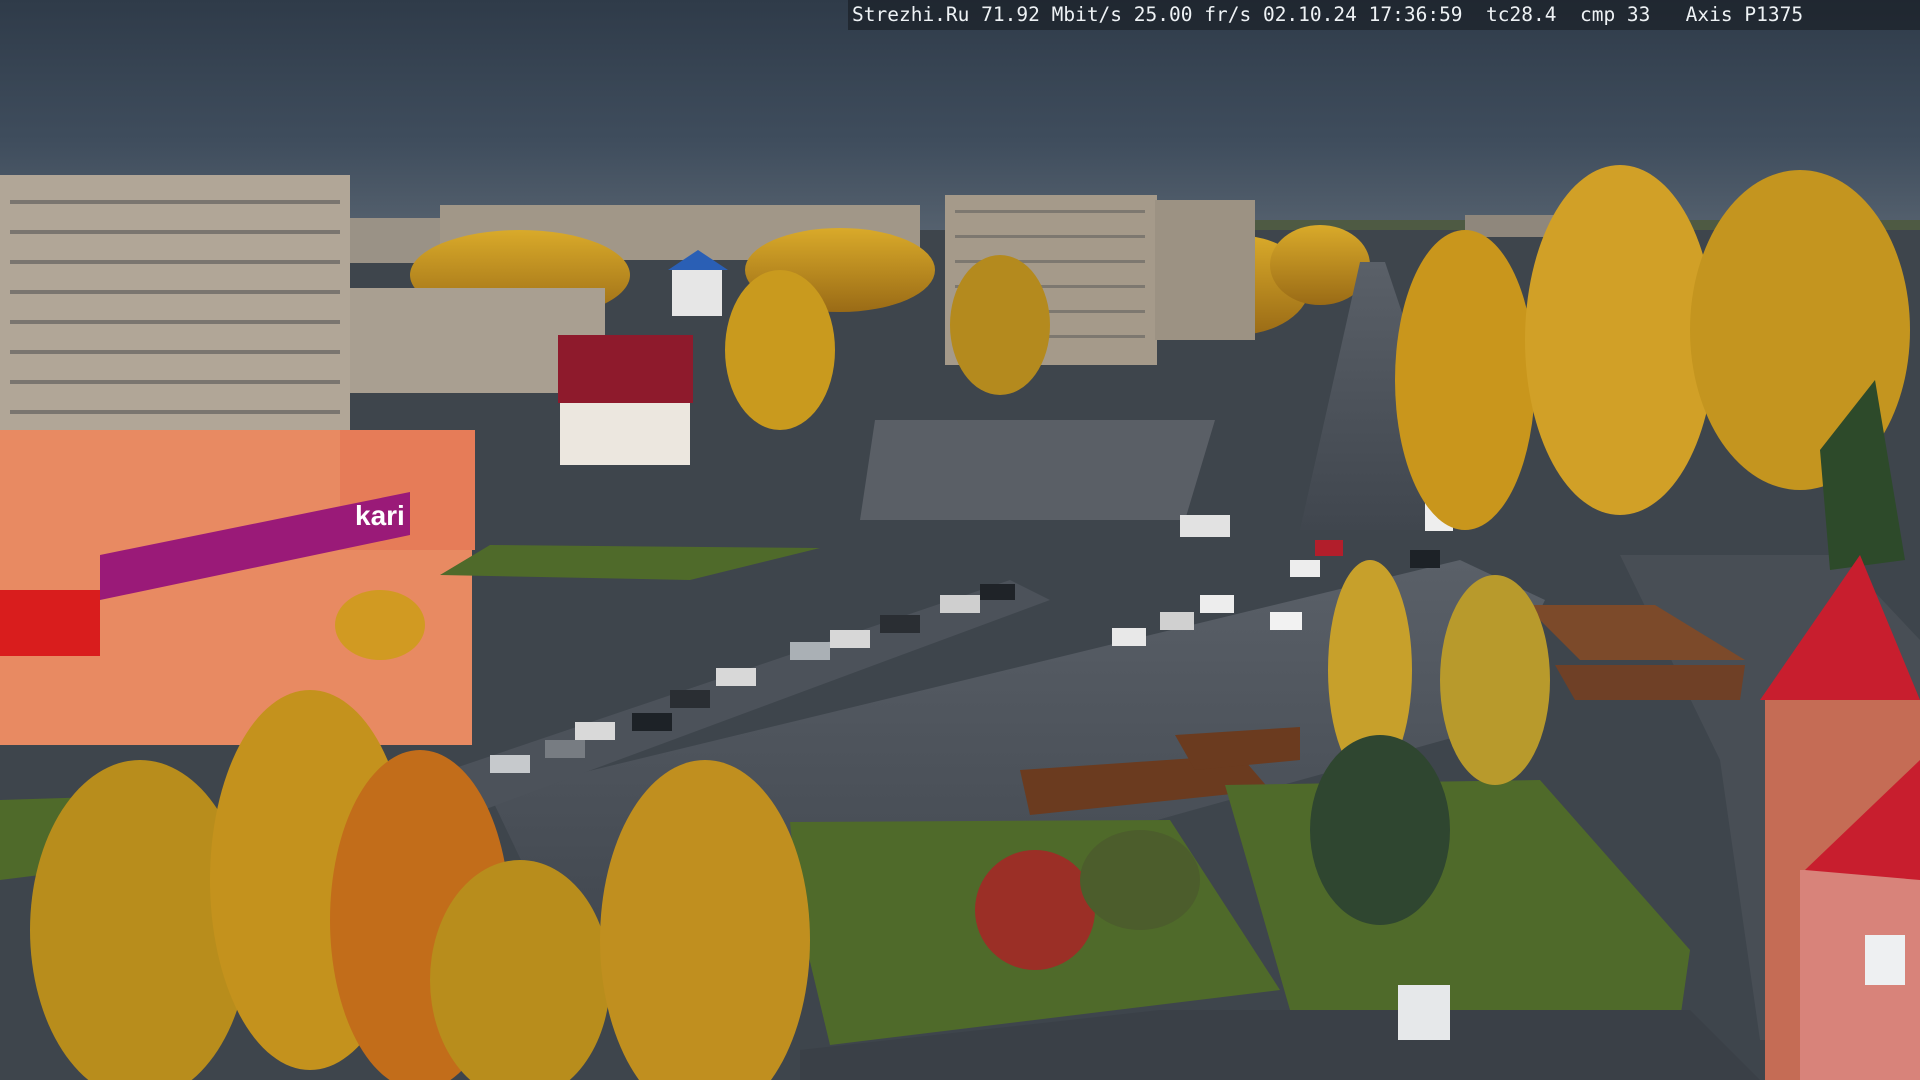 The height and width of the screenshot is (1080, 1920). Describe the element at coordinates (1615, 14) in the screenshot. I see `osd-cmp: cmp 33` at that location.